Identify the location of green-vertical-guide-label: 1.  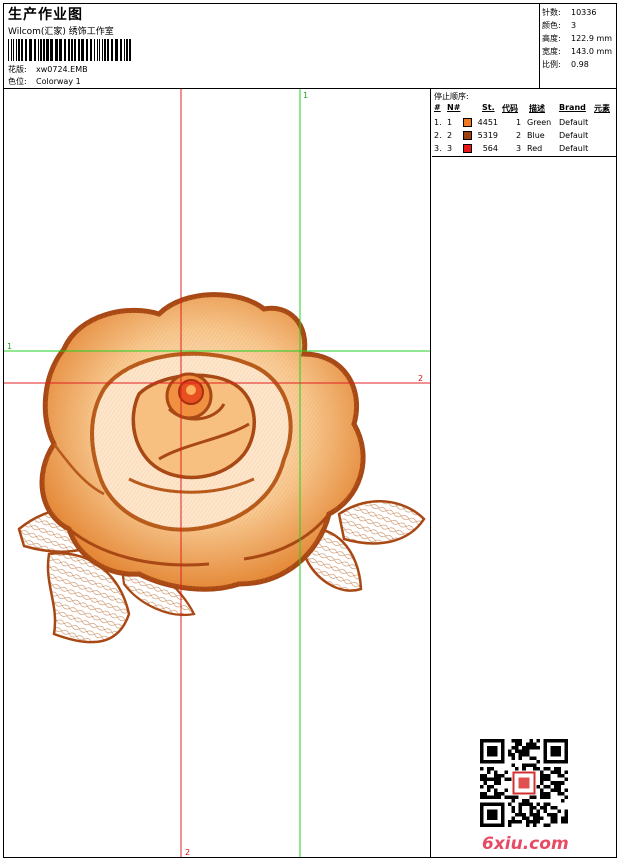
(305, 95).